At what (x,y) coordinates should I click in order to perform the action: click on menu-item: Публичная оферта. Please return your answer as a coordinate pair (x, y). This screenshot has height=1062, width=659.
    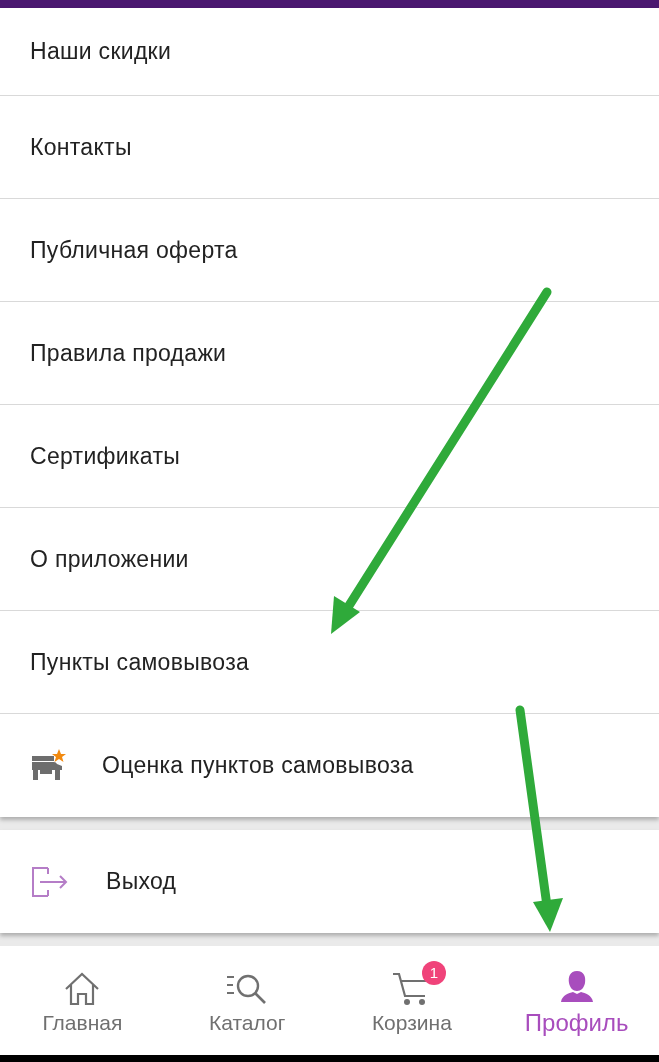
    Looking at the image, I should click on (329, 250).